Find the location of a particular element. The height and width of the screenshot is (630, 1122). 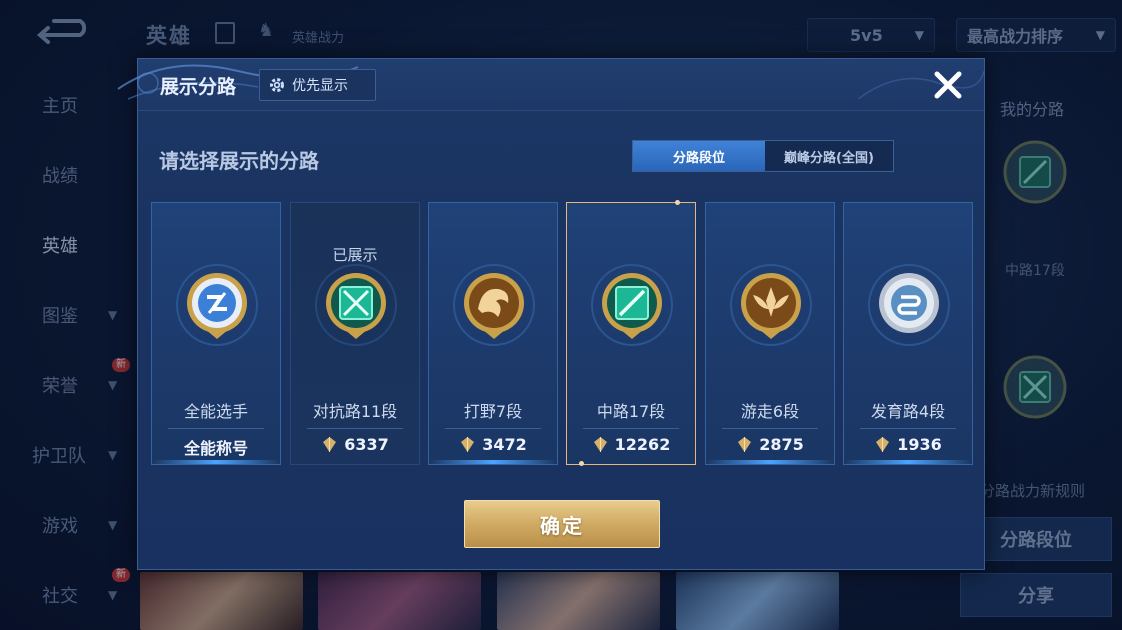

versatile-emblem-icon is located at coordinates (217, 305).